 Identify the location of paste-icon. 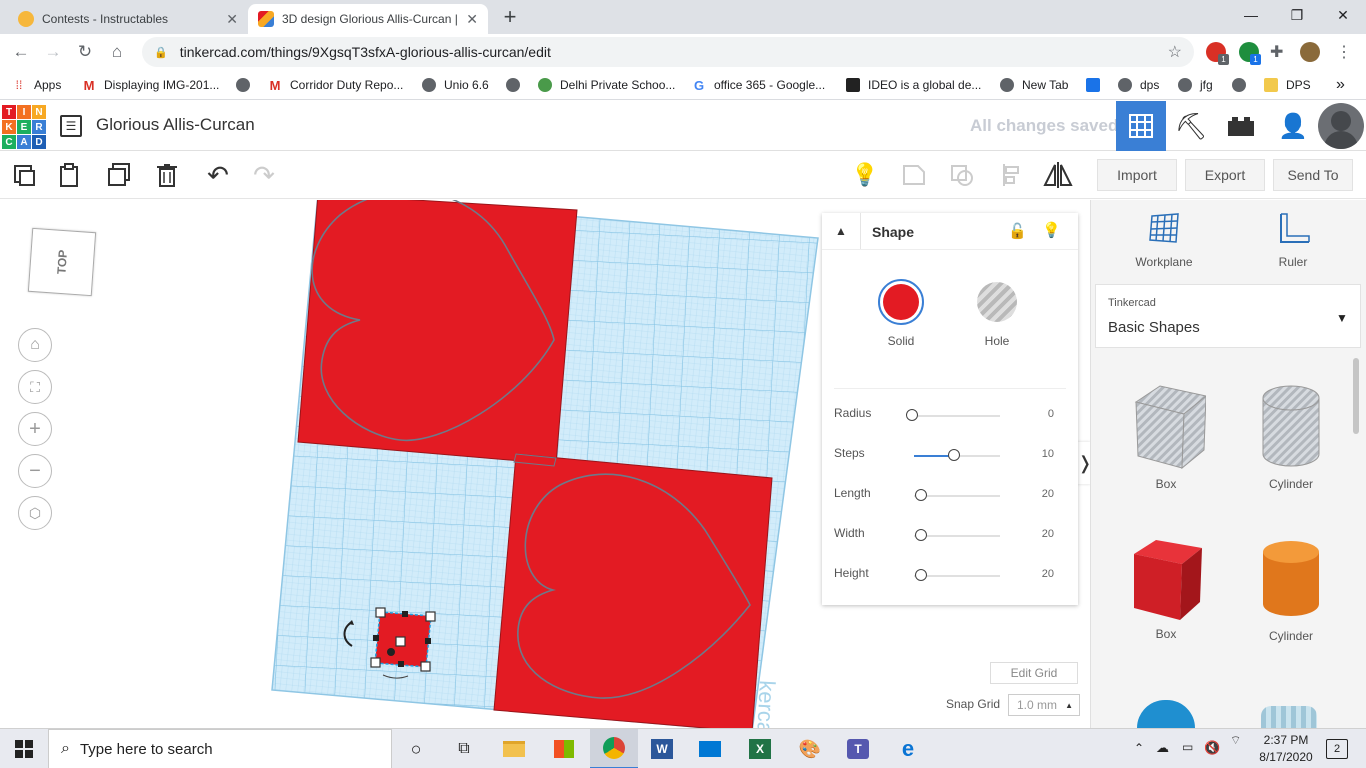
(70, 175).